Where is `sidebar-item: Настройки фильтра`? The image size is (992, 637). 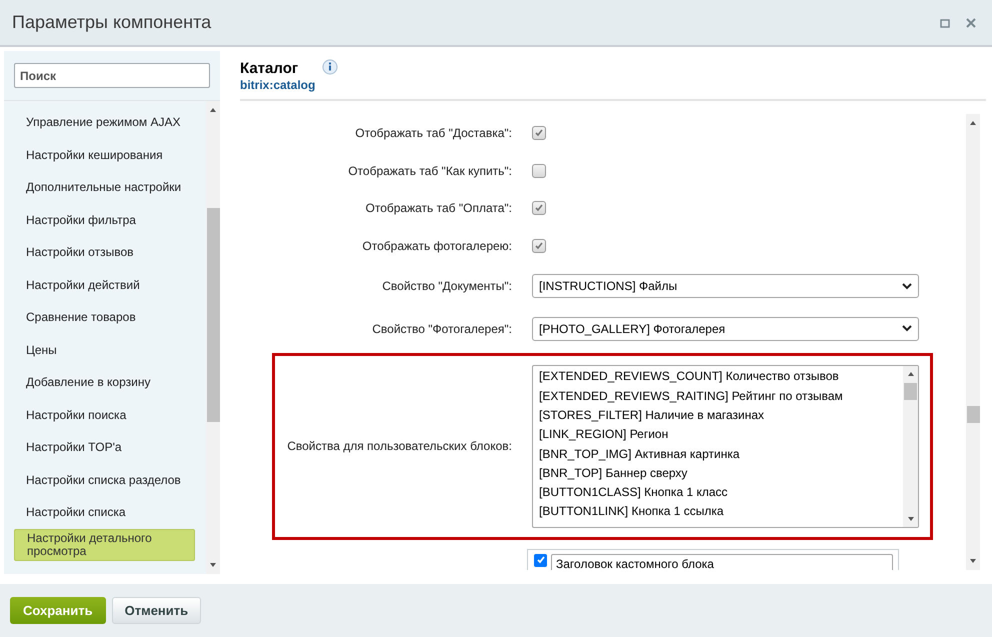 sidebar-item: Настройки фильтра is located at coordinates (105, 220).